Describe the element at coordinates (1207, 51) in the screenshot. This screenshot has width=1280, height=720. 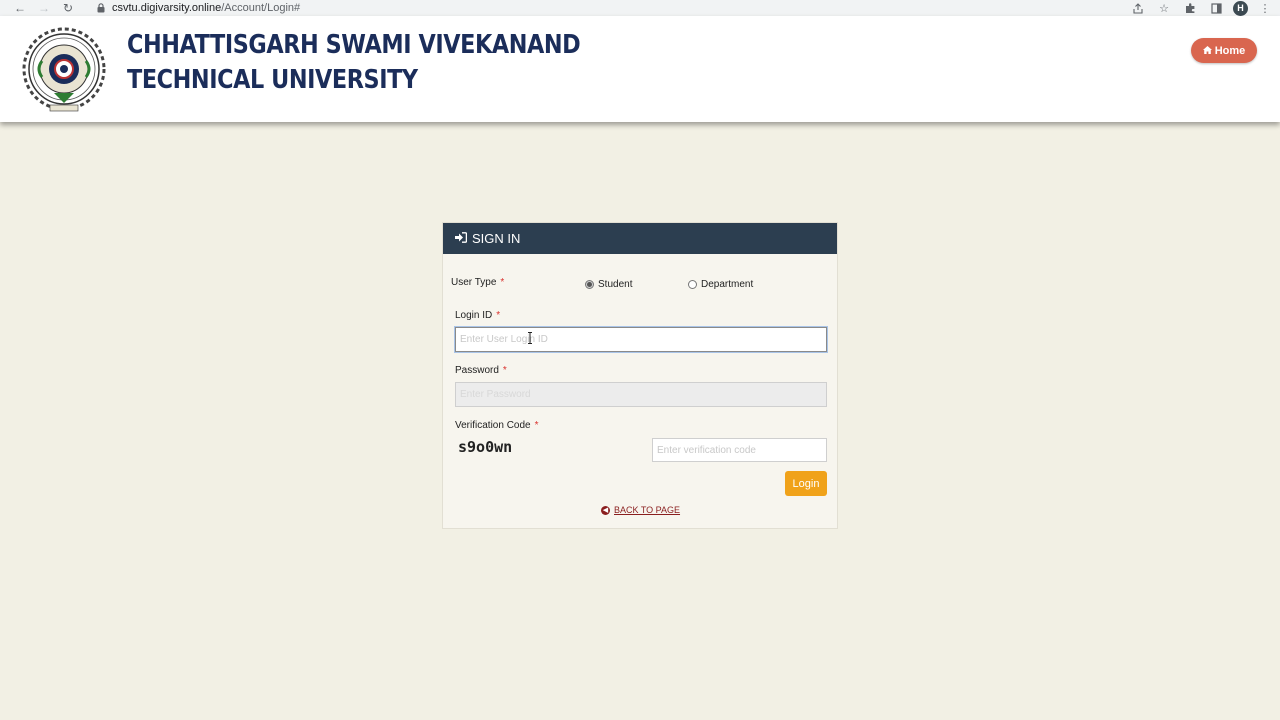
I see `home-icon` at that location.